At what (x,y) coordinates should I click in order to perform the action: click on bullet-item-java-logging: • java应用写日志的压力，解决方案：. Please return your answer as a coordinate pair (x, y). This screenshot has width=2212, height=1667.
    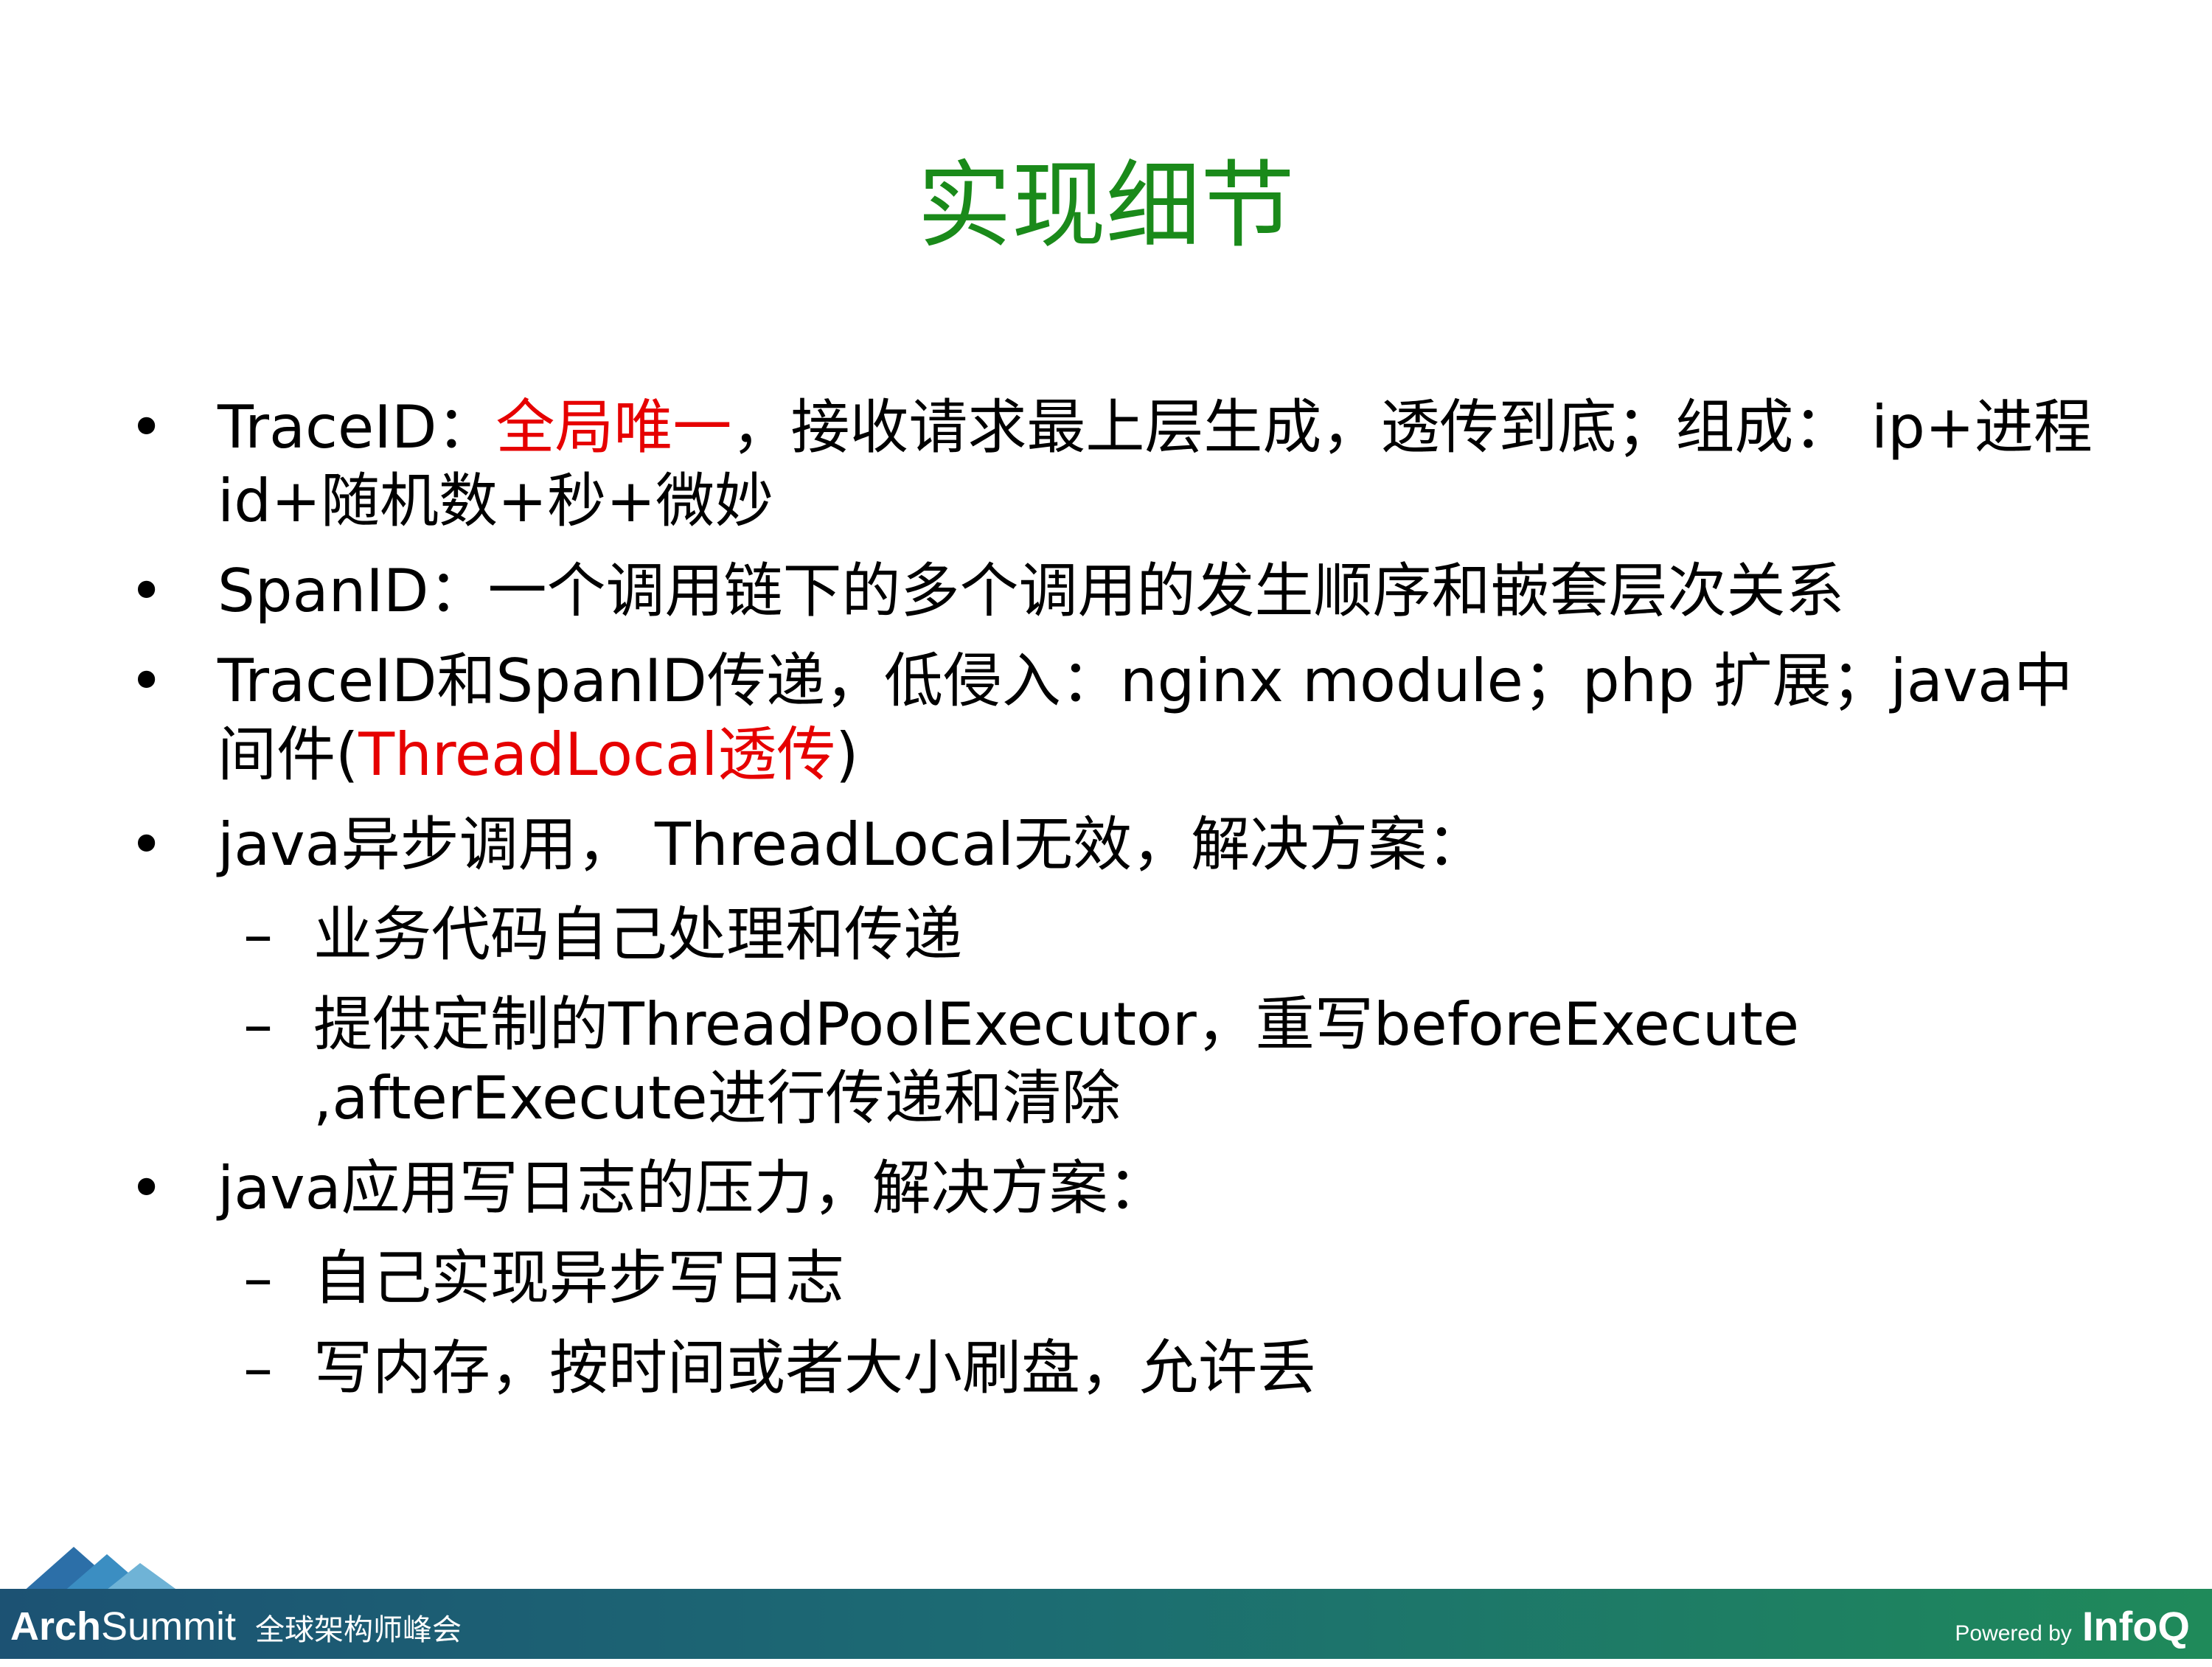
    Looking at the image, I should click on (1117, 1188).